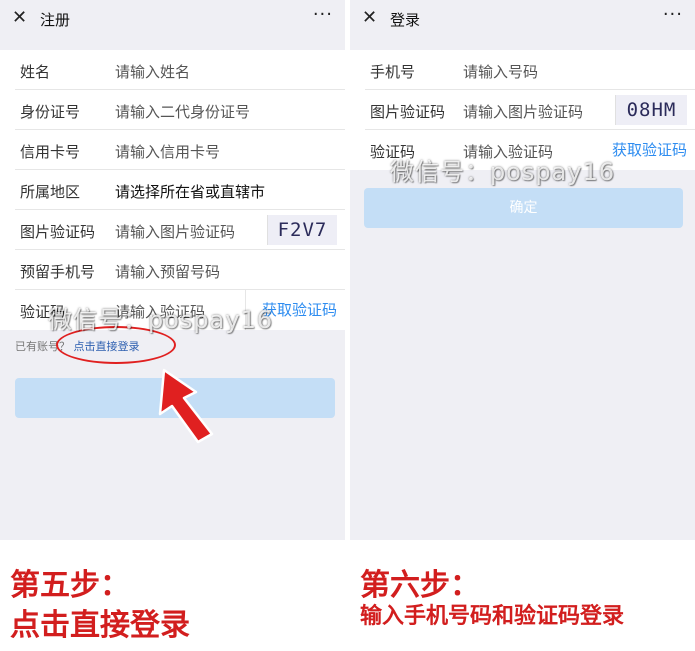 This screenshot has width=695, height=651. I want to click on region-row: 所属地区 请选择所在省或直辖市, so click(180, 190).